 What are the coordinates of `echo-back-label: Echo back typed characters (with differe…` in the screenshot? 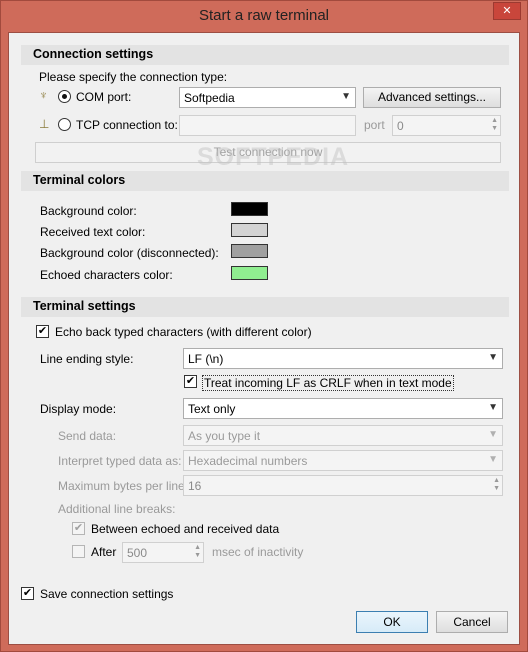 It's located at (183, 332).